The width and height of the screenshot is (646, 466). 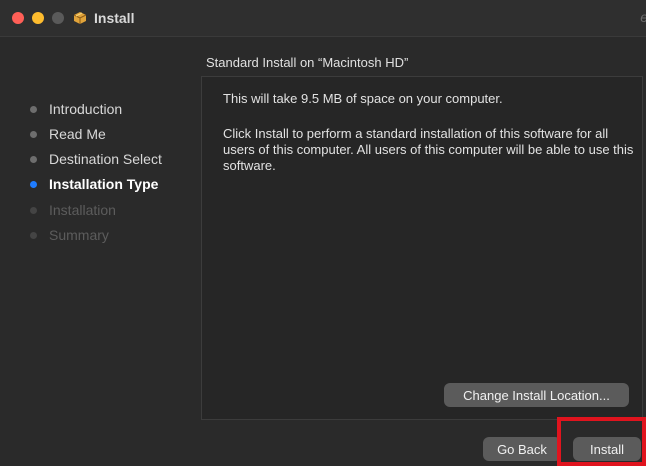 I want to click on step-destination-select: Destination Select, so click(x=96, y=159).